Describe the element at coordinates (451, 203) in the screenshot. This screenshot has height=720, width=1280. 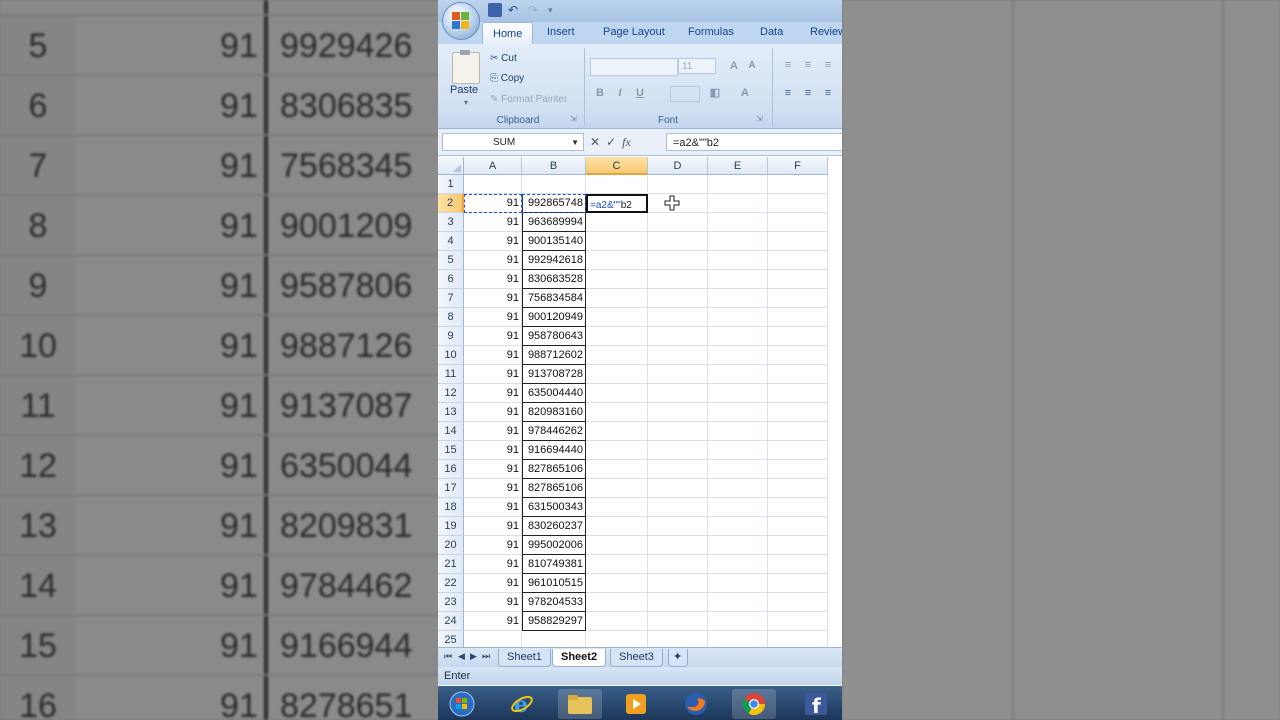
I see `row-header: 2` at that location.